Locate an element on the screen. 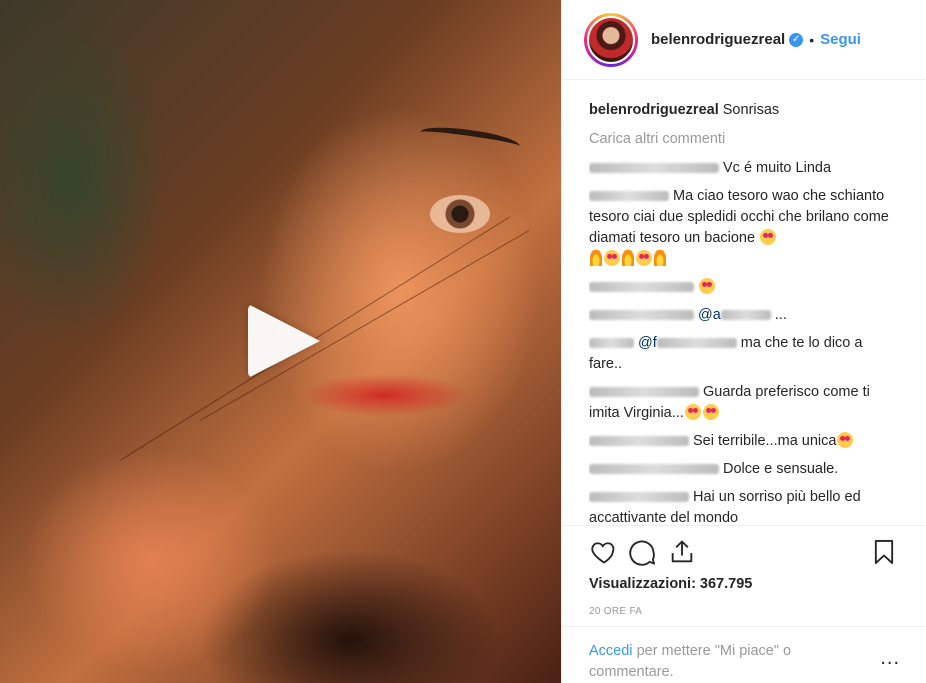 This screenshot has height=683, width=926. avatar-image is located at coordinates (611, 39).